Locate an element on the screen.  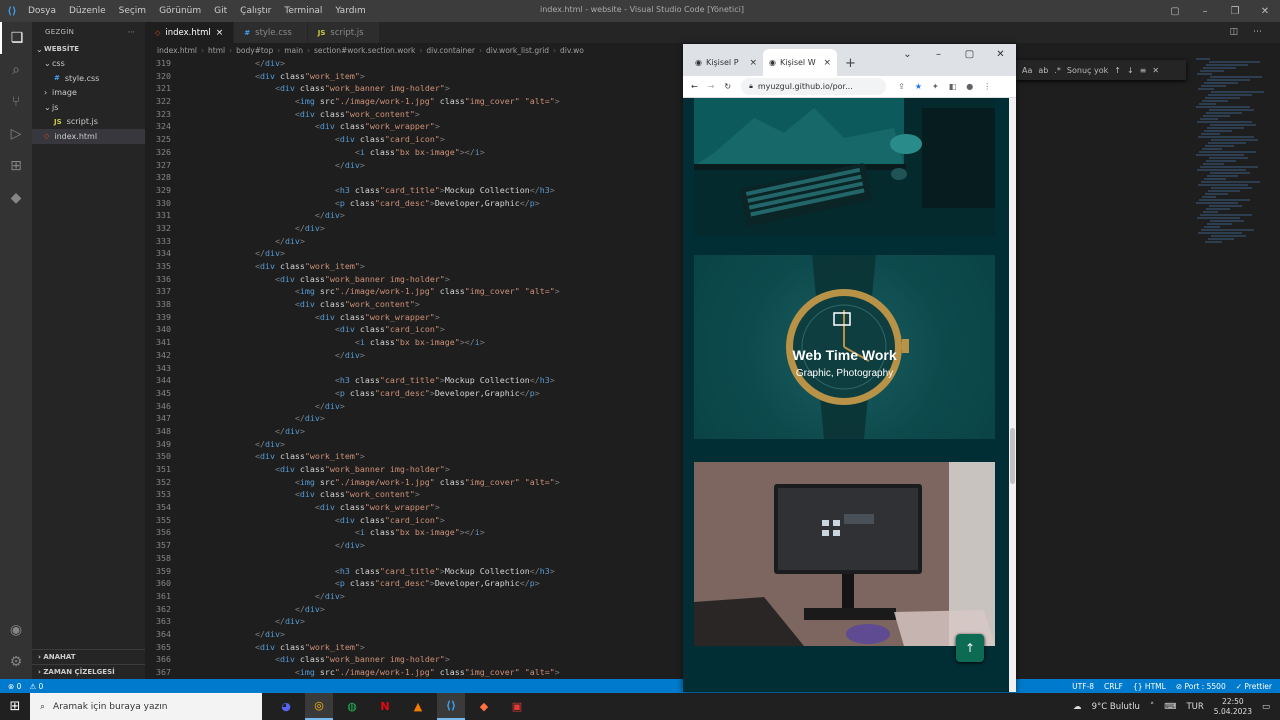
prev-match-icon: ↑ is located at coordinates (1117, 70).